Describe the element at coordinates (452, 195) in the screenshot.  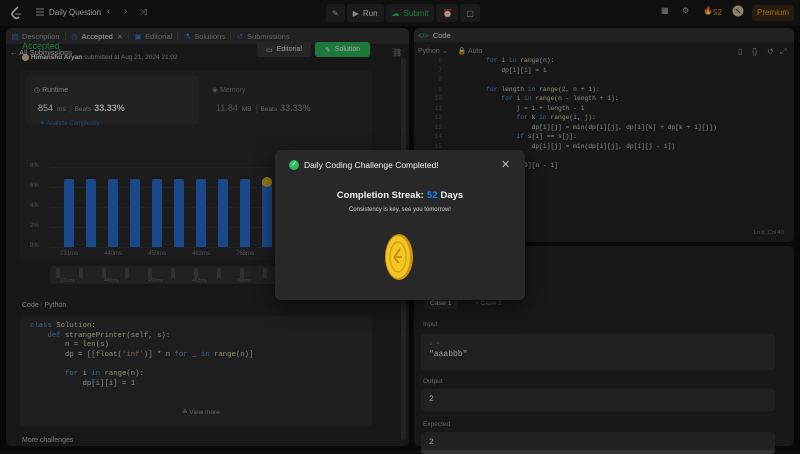
I see `streak-suffix: Days` at that location.